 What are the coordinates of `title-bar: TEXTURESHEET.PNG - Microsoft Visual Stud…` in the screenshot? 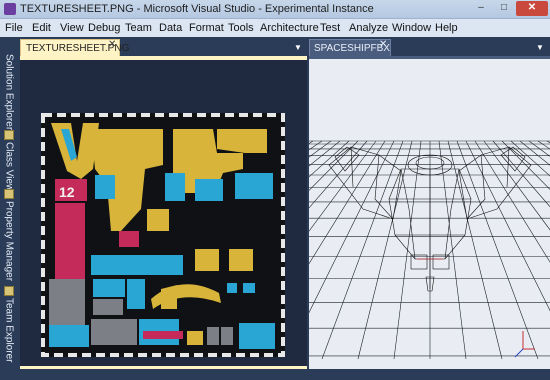 It's located at (275, 9).